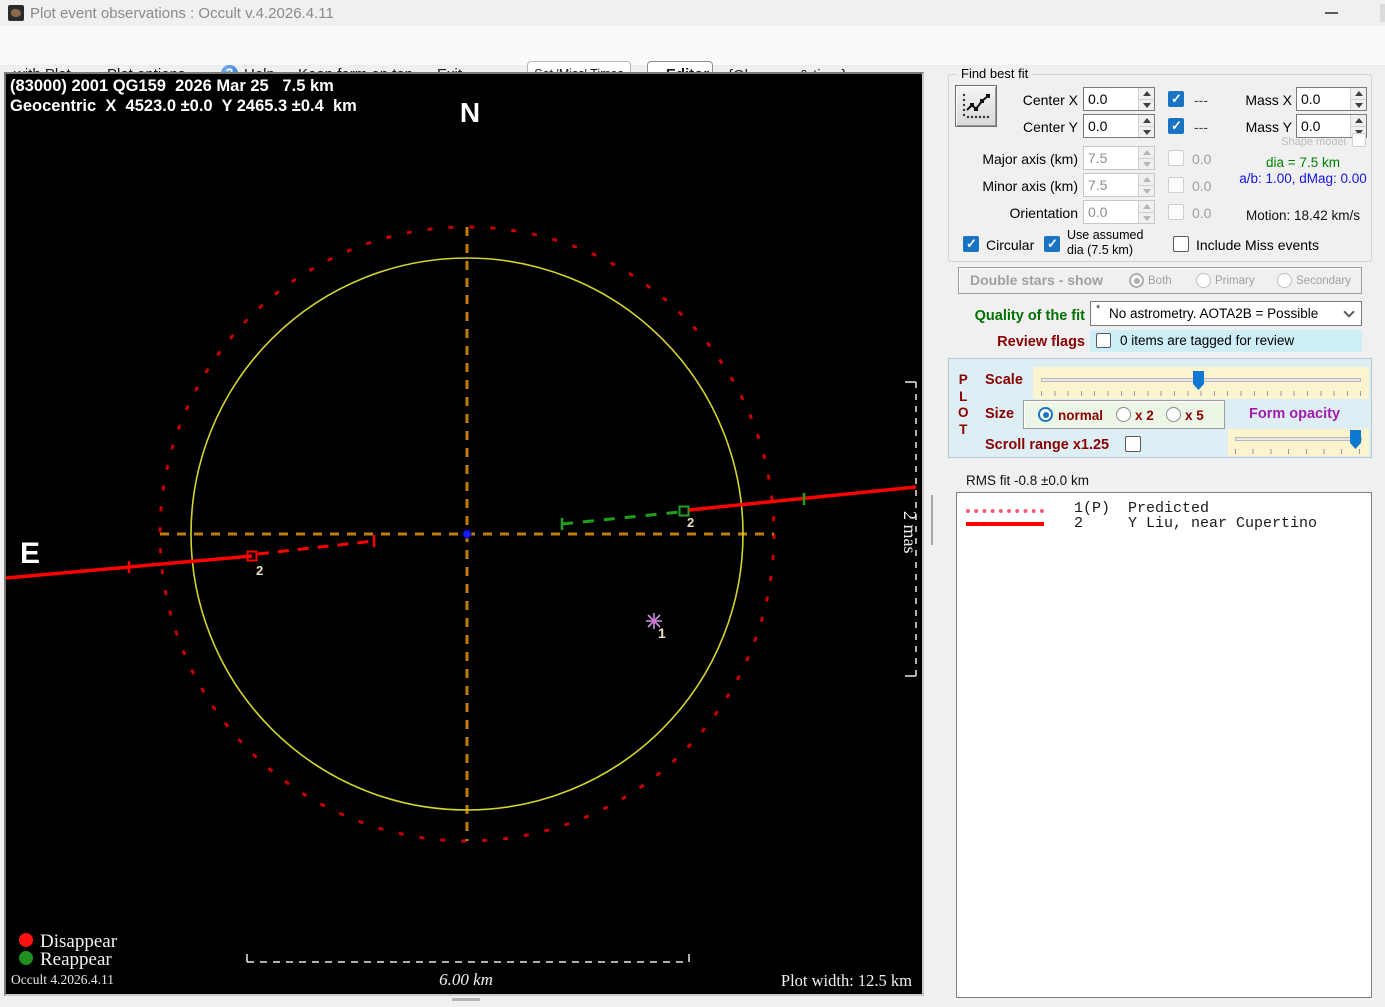 The image size is (1385, 1007). I want to click on minor-axis-label: Minor axis (km), so click(1030, 186).